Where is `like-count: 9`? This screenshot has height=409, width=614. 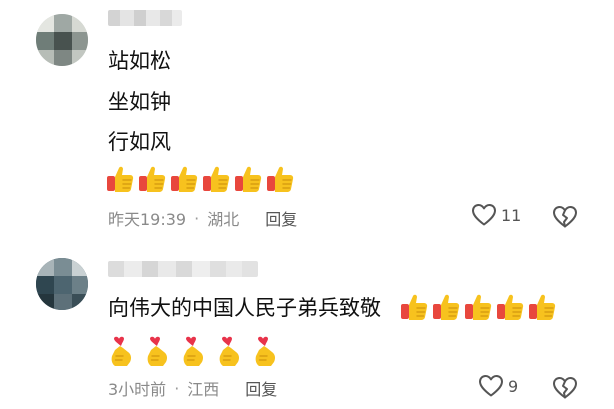
like-count: 9 is located at coordinates (513, 386).